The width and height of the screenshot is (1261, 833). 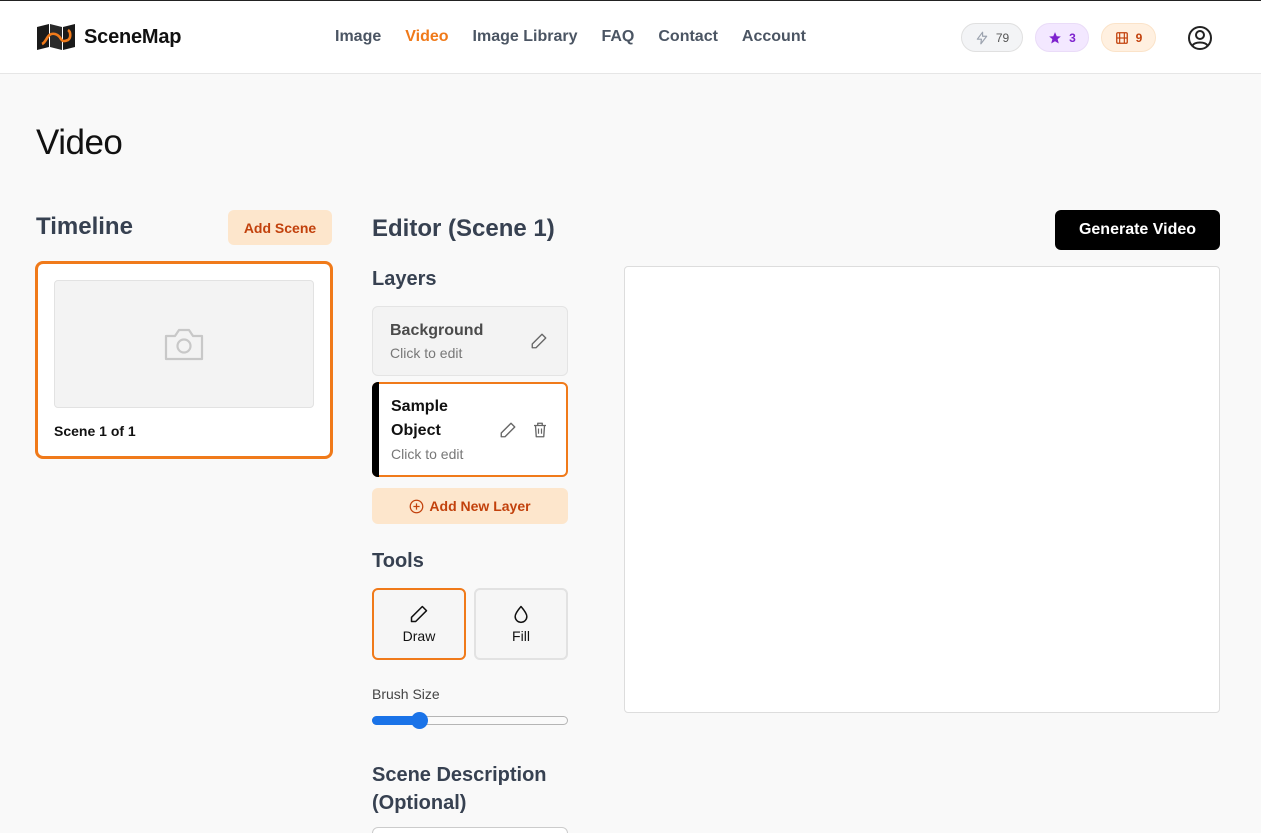 I want to click on layers-heading: Layers, so click(x=404, y=279).